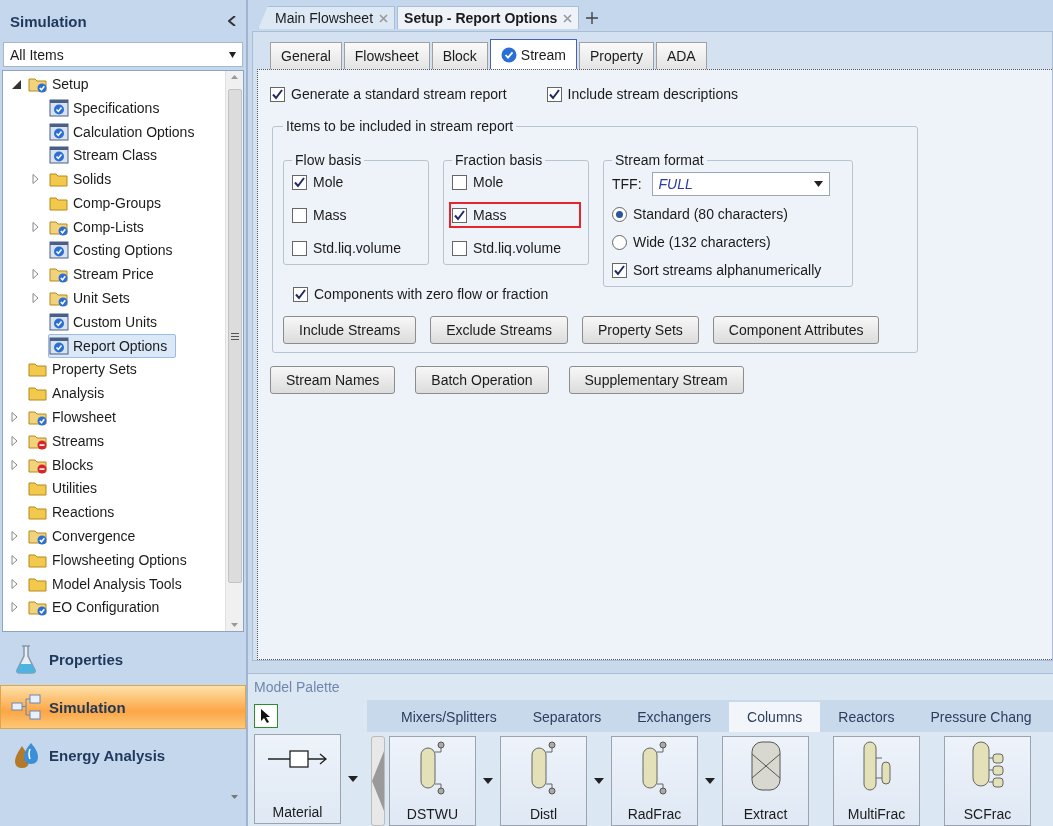 This screenshot has height=826, width=1053. I want to click on button: Component Attributes, so click(796, 330).